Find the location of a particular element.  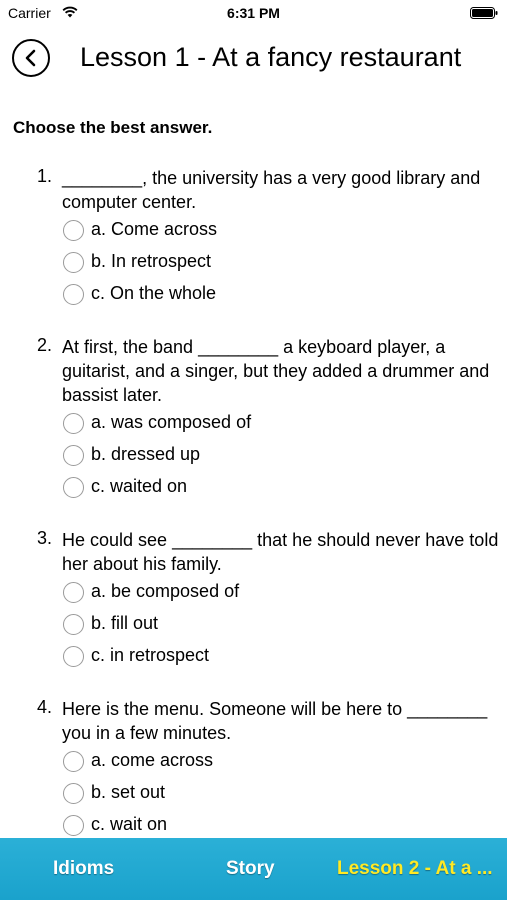

instructions: Choose the best answer. is located at coordinates (113, 127).